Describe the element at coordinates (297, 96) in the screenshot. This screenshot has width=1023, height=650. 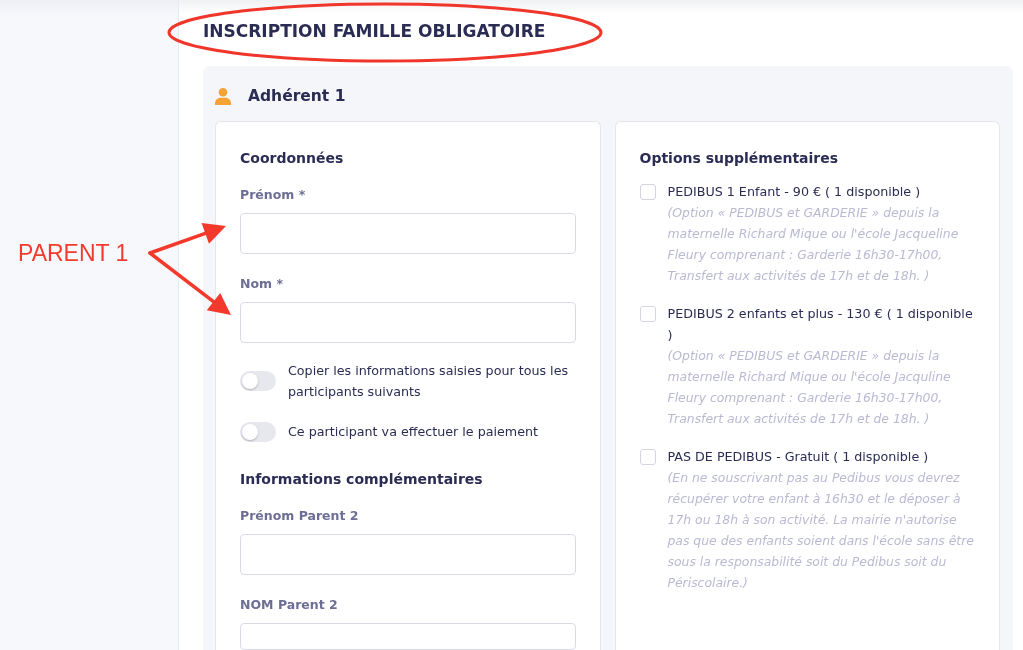
I see `member-title: Adhérent 1` at that location.